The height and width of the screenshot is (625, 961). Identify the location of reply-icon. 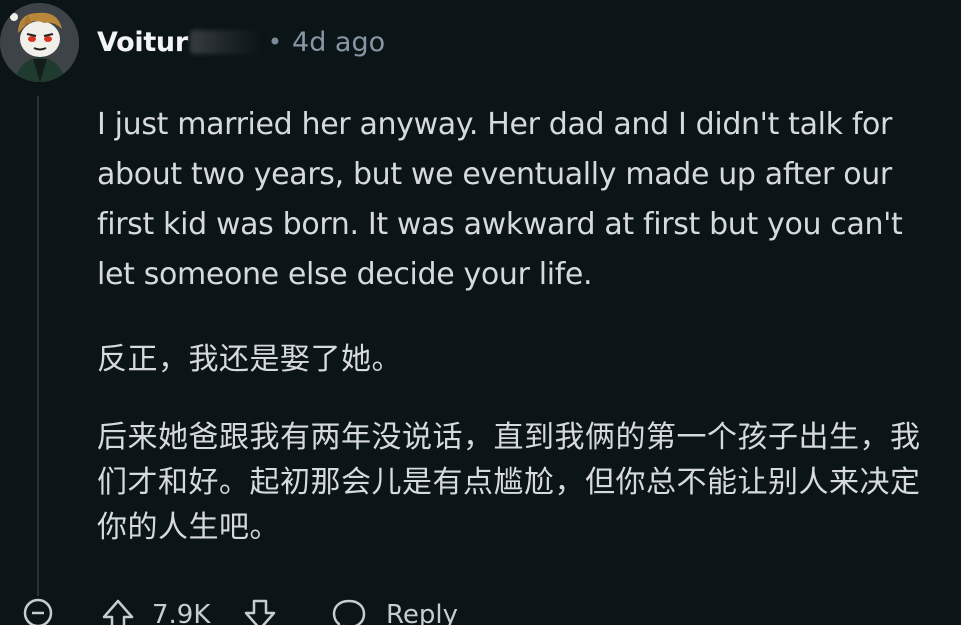
(349, 611).